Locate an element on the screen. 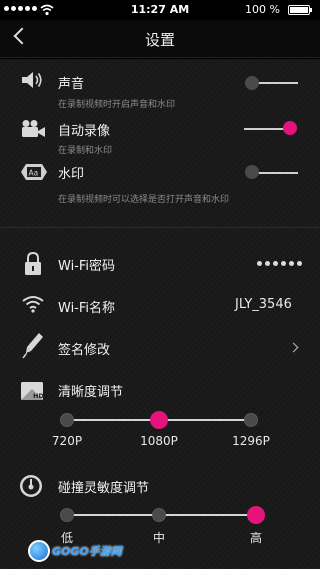 This screenshot has width=320, height=569. sensitivity-stop-low is located at coordinates (67, 515).